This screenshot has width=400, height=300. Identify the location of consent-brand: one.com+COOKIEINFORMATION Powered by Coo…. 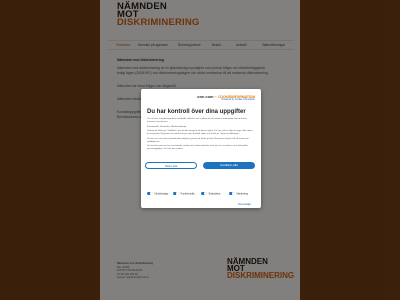
(226, 97).